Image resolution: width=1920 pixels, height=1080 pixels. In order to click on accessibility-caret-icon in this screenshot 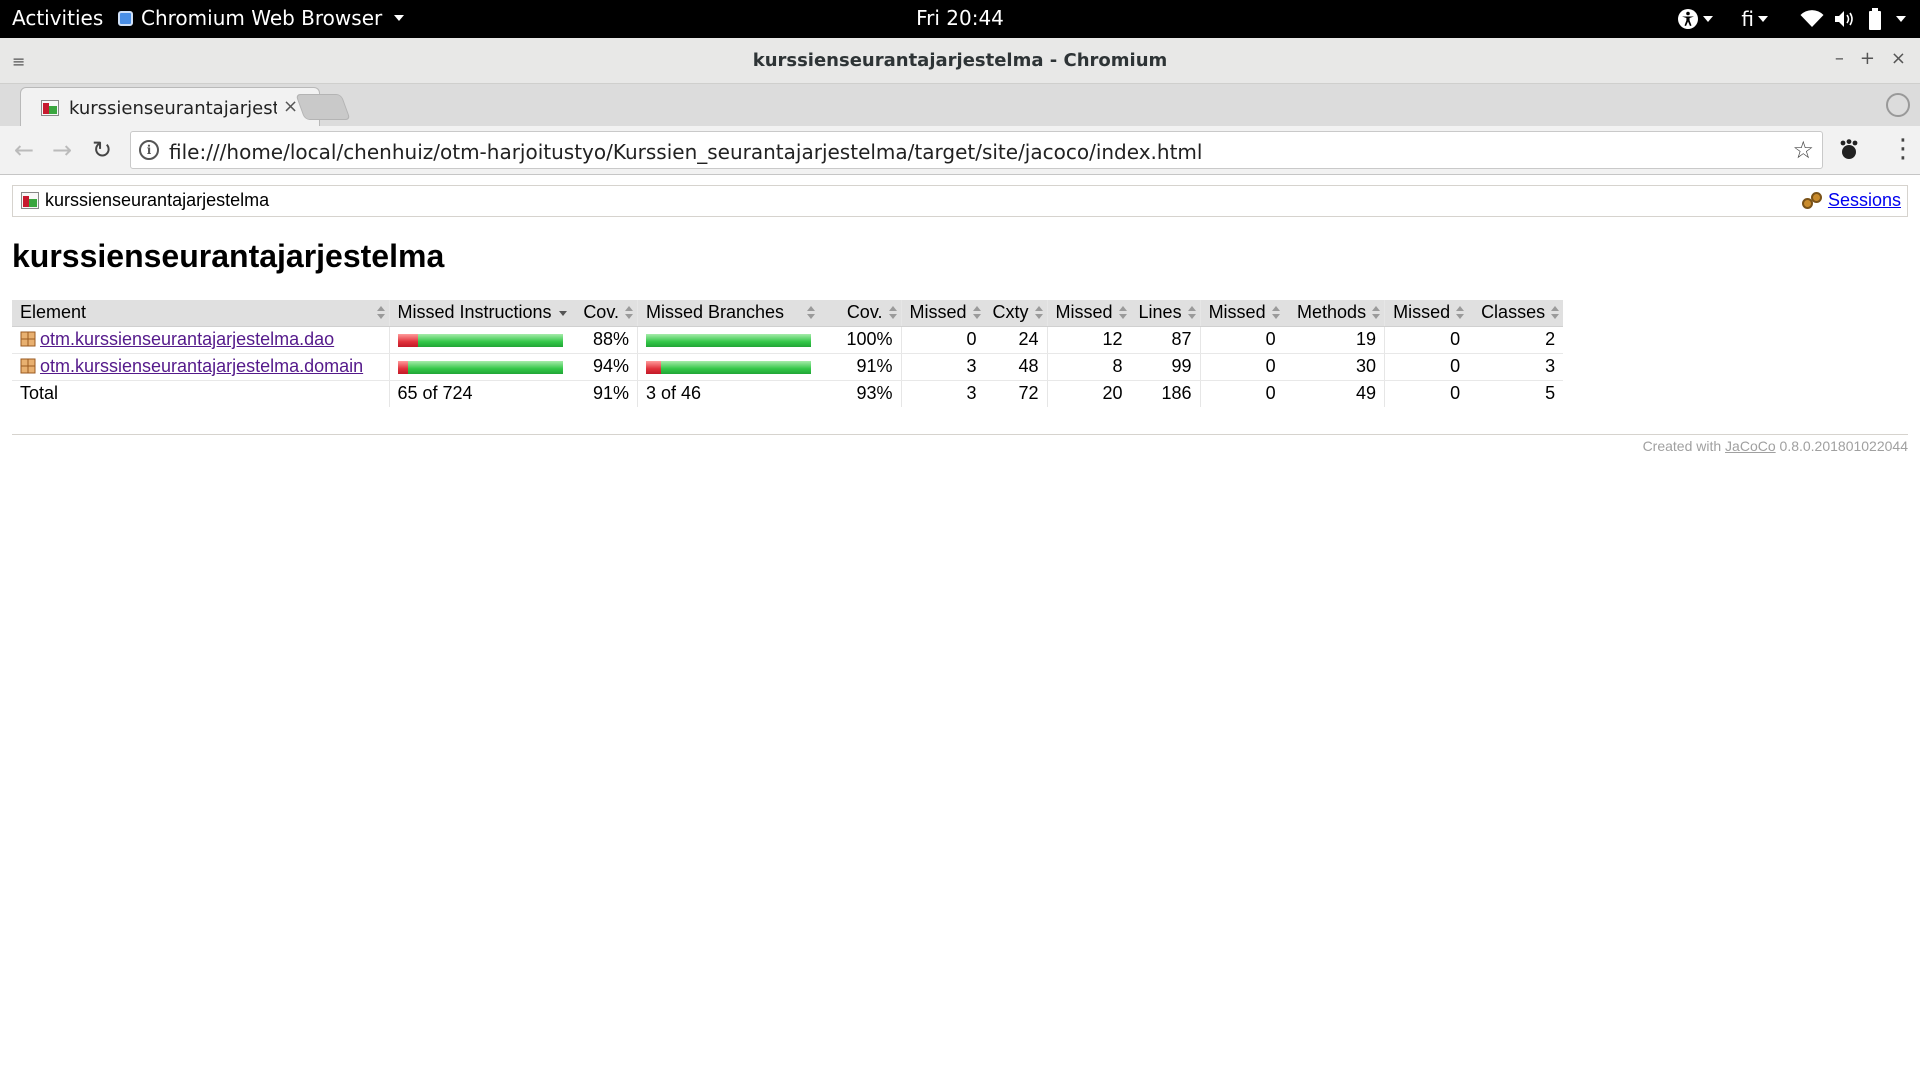, I will do `click(1708, 19)`.